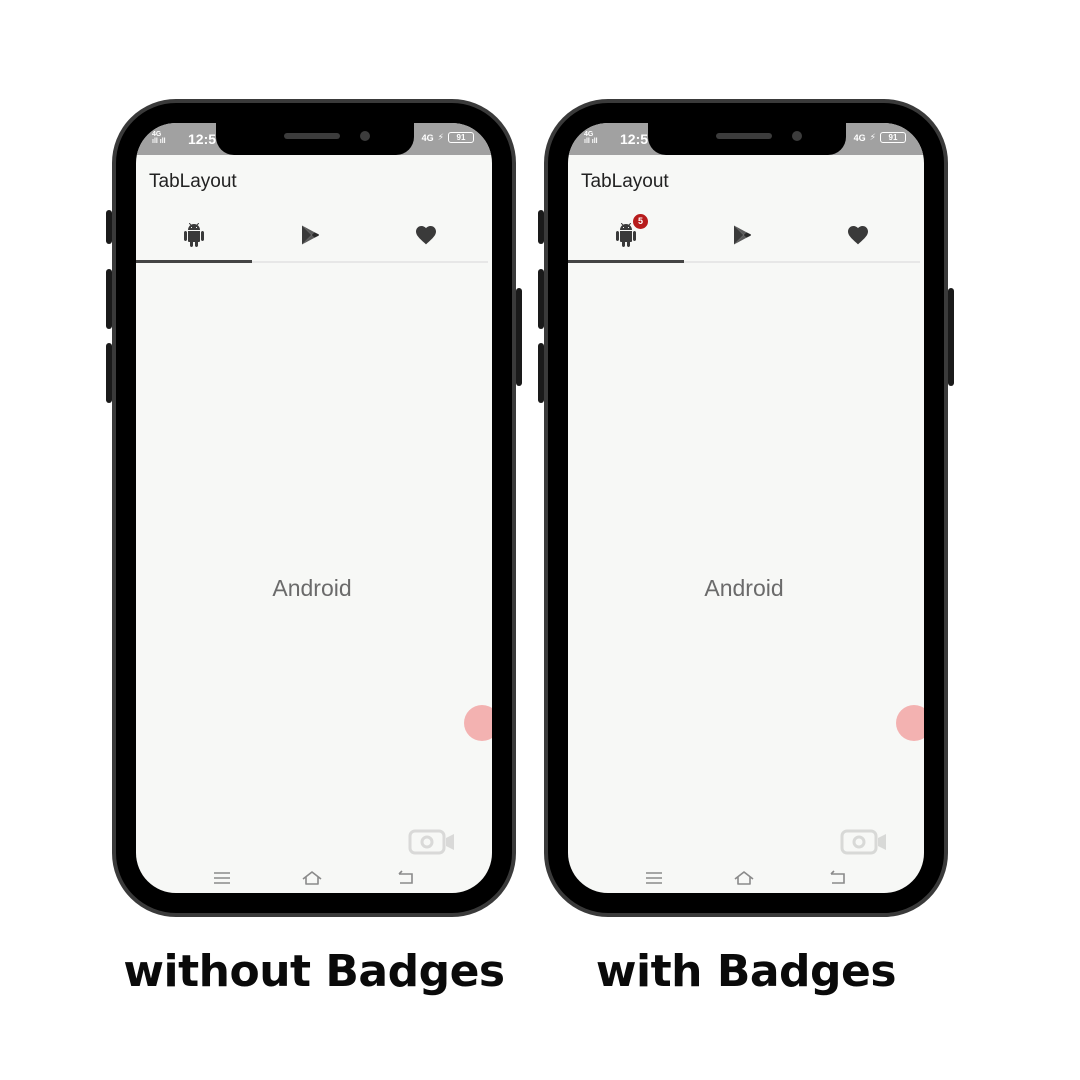  Describe the element at coordinates (640, 221) in the screenshot. I see `notification-badge: 5` at that location.